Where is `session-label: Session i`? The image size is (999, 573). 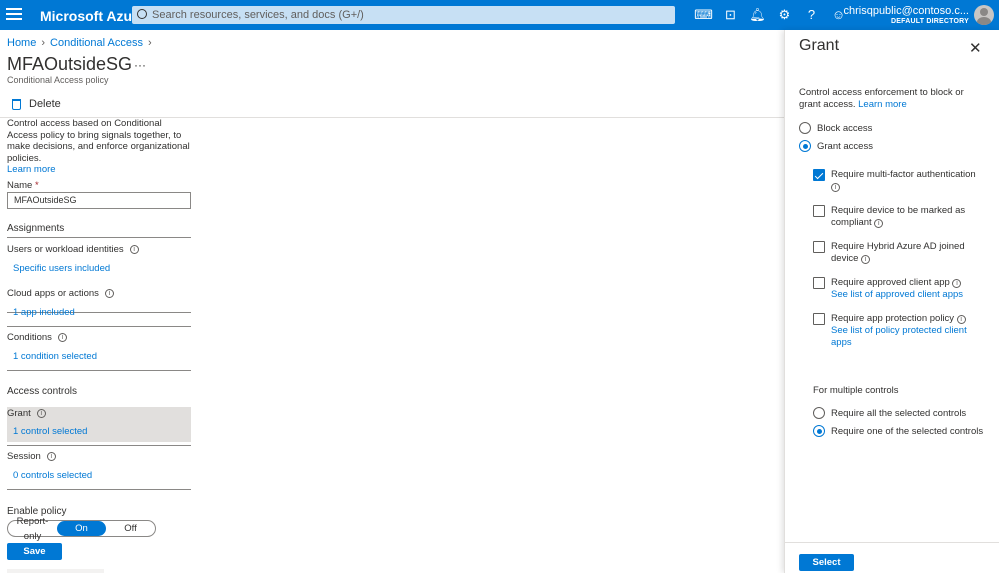 session-label: Session i is located at coordinates (31, 456).